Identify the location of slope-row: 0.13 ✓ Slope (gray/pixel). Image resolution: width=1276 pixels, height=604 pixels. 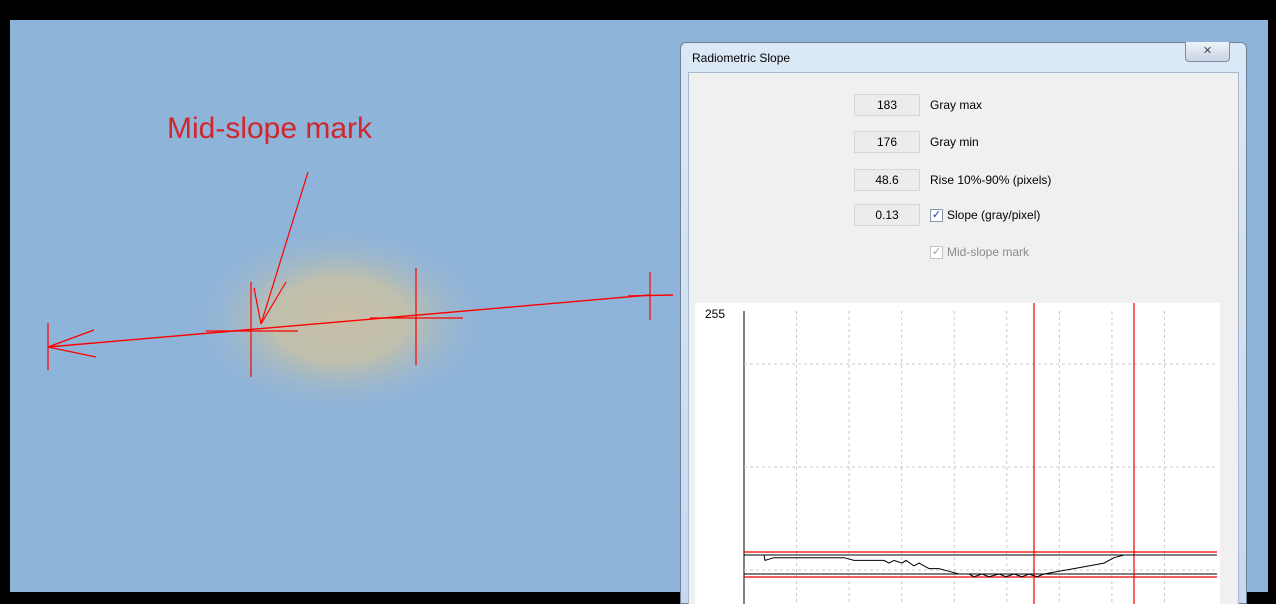
(947, 215).